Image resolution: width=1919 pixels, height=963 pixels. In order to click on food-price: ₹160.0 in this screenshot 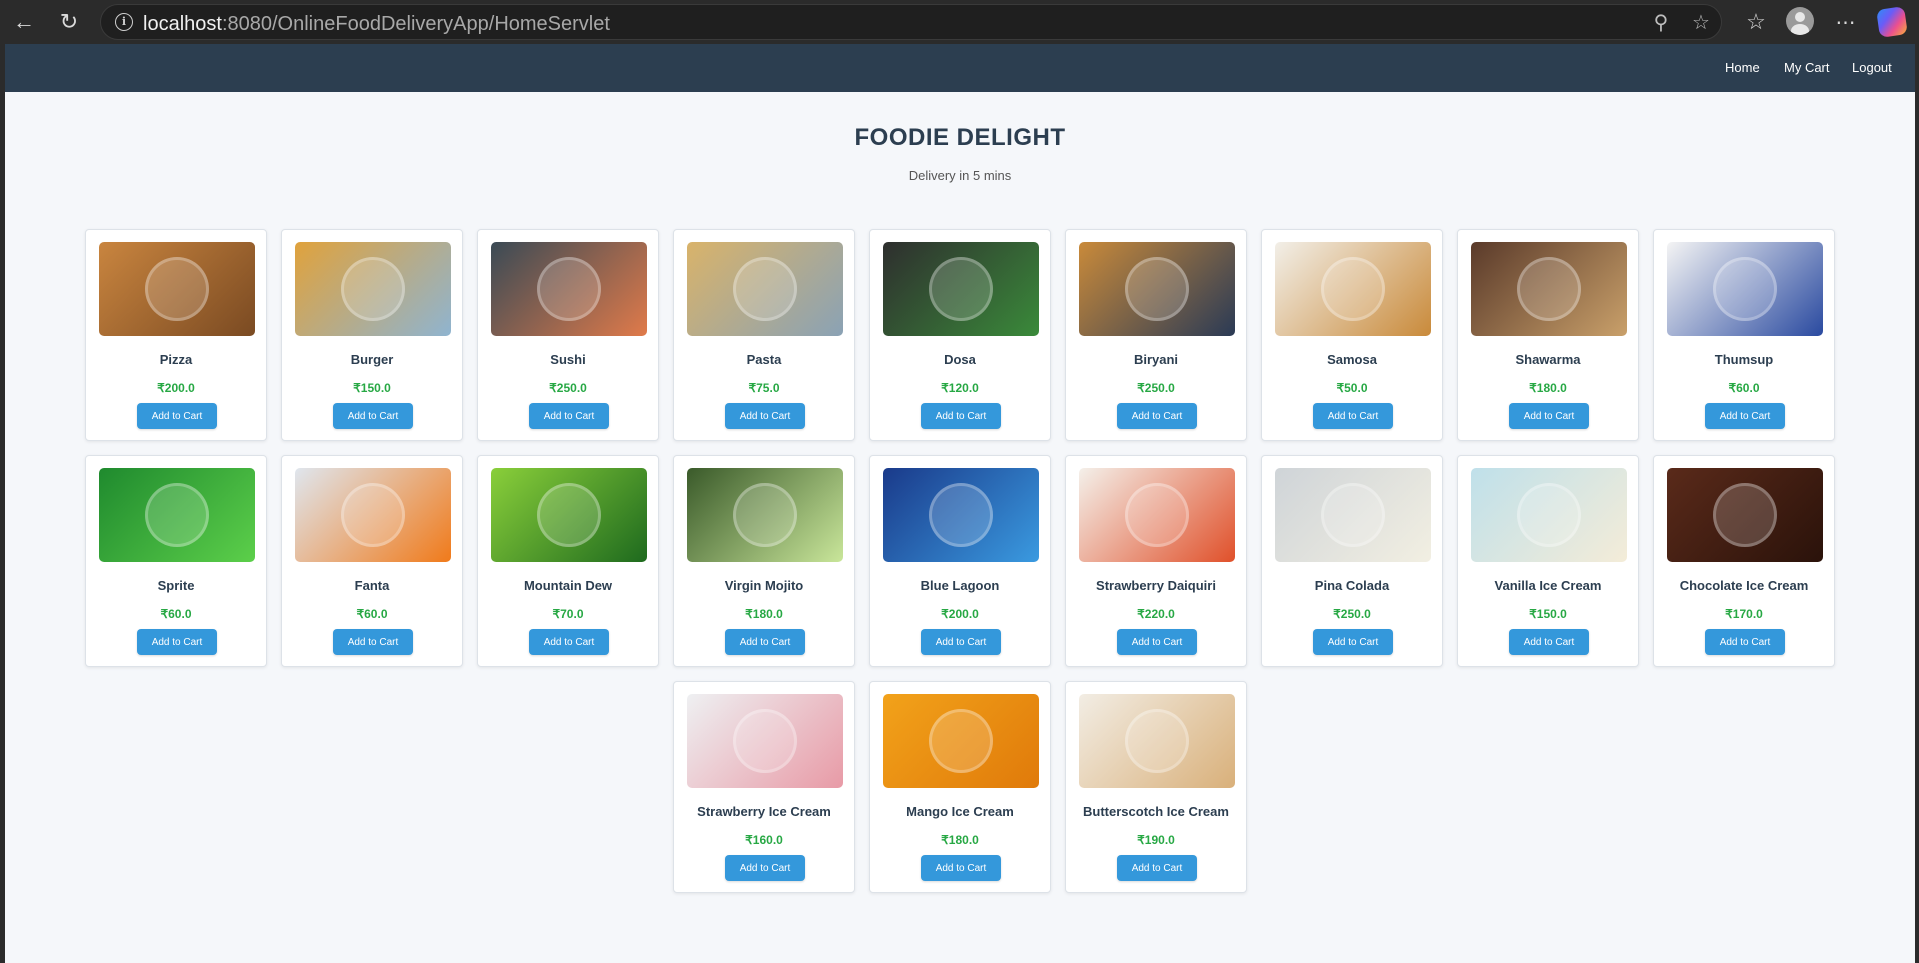, I will do `click(764, 840)`.